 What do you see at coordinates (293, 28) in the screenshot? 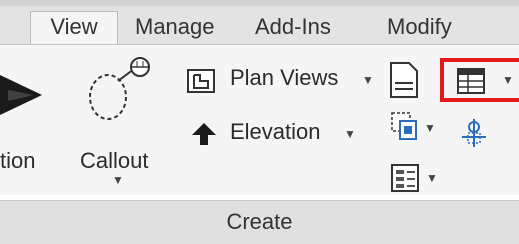
I see `tab-add-ins: Add-Ins` at bounding box center [293, 28].